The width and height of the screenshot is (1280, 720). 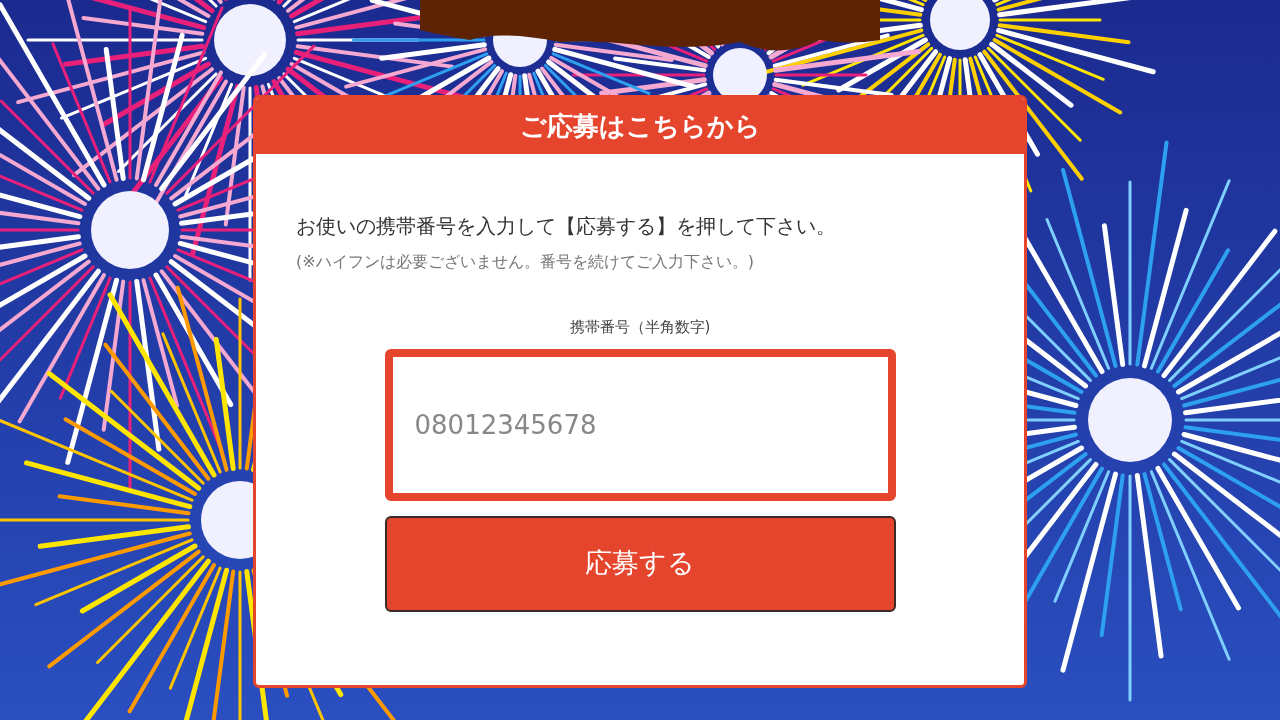 What do you see at coordinates (640, 424) in the screenshot?
I see `phone-input-field: 08012345678` at bounding box center [640, 424].